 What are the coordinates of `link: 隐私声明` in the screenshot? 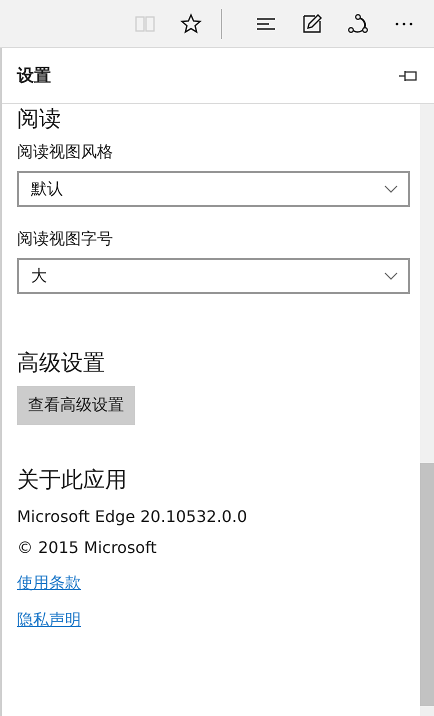 It's located at (49, 620).